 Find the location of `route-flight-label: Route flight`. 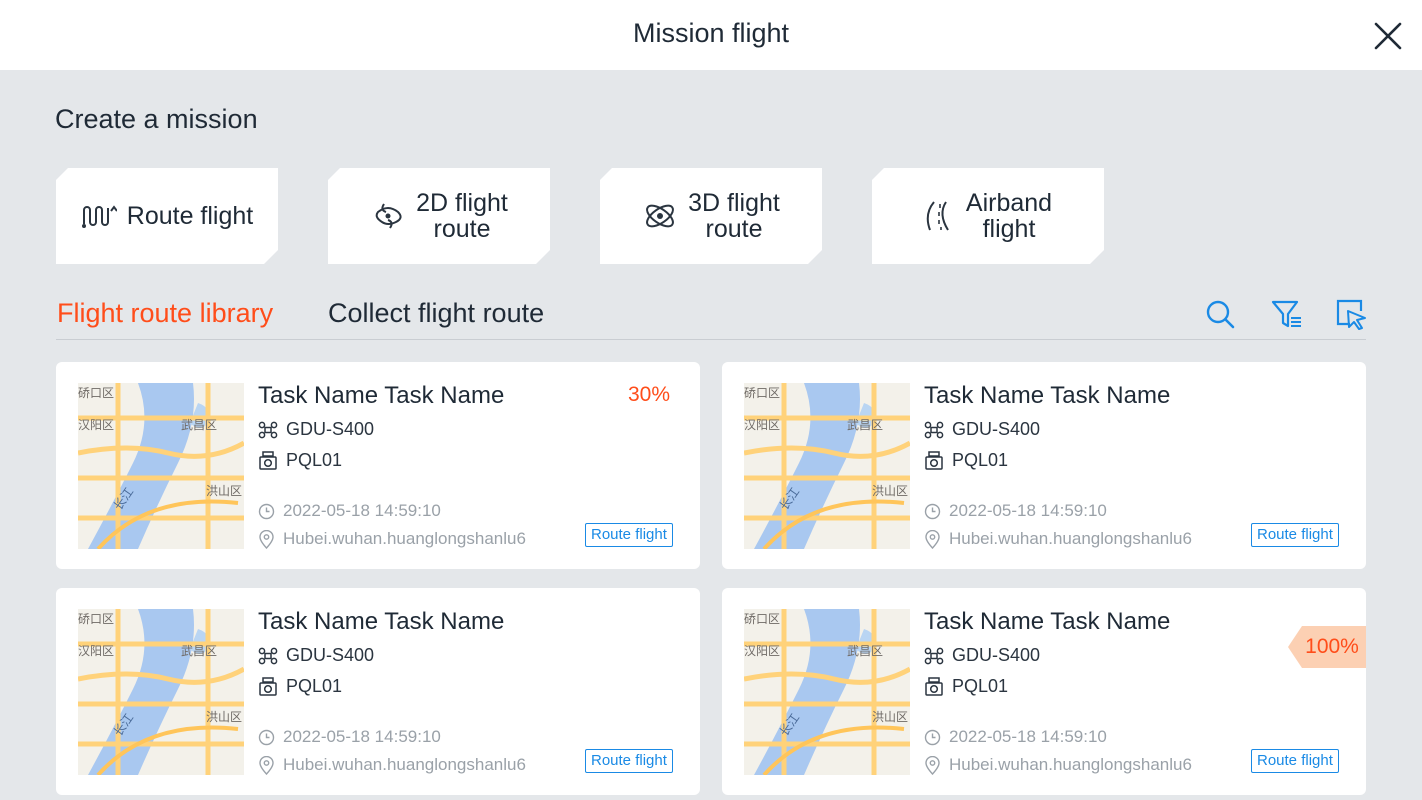

route-flight-label: Route flight is located at coordinates (190, 216).